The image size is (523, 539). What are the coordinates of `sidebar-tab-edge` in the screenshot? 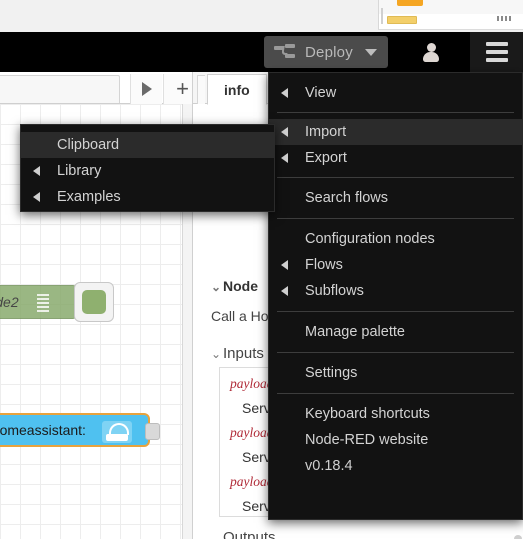 It's located at (201, 89).